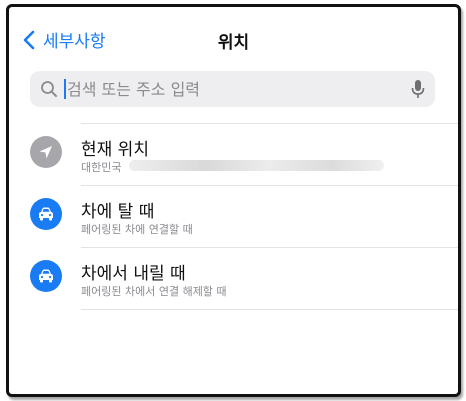 Image resolution: width=466 pixels, height=401 pixels. What do you see at coordinates (269, 309) in the screenshot?
I see `list-divider` at bounding box center [269, 309].